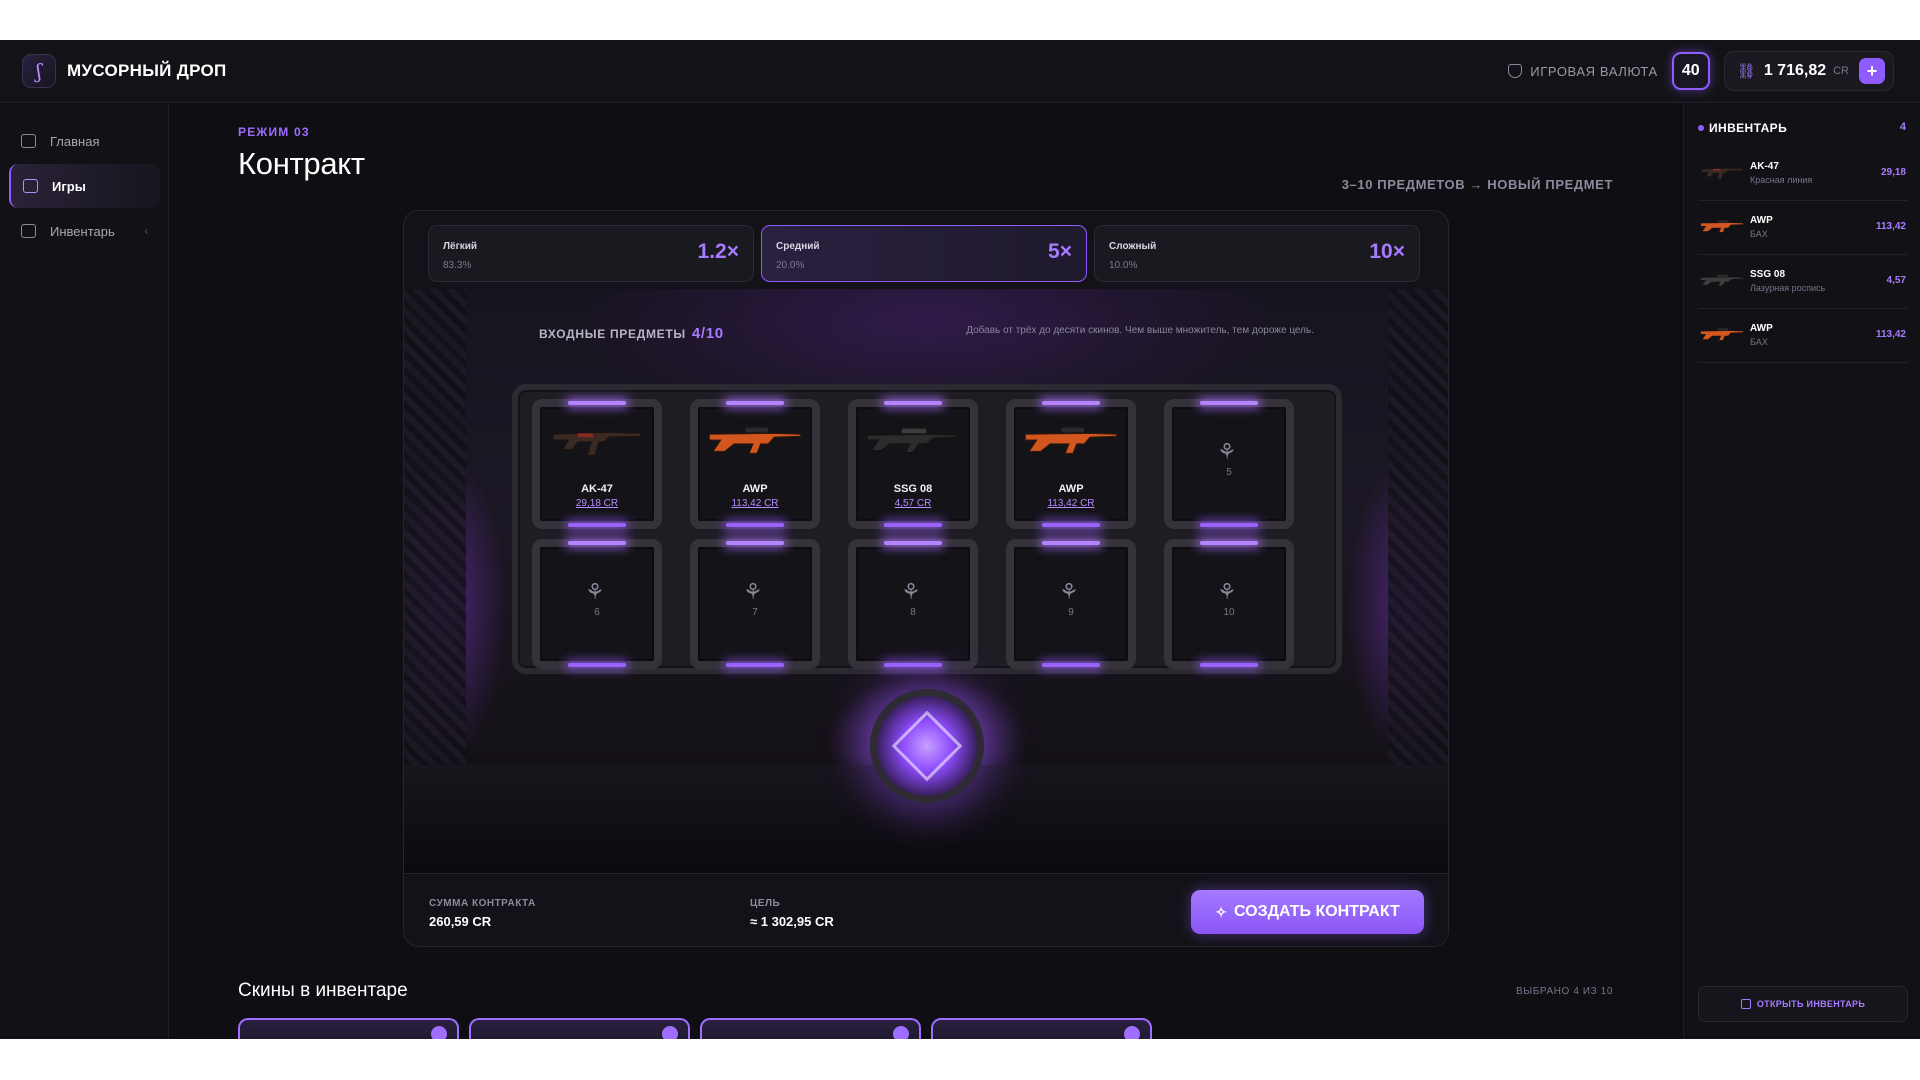  I want to click on sidebar-item-games: Игры, so click(84, 186).